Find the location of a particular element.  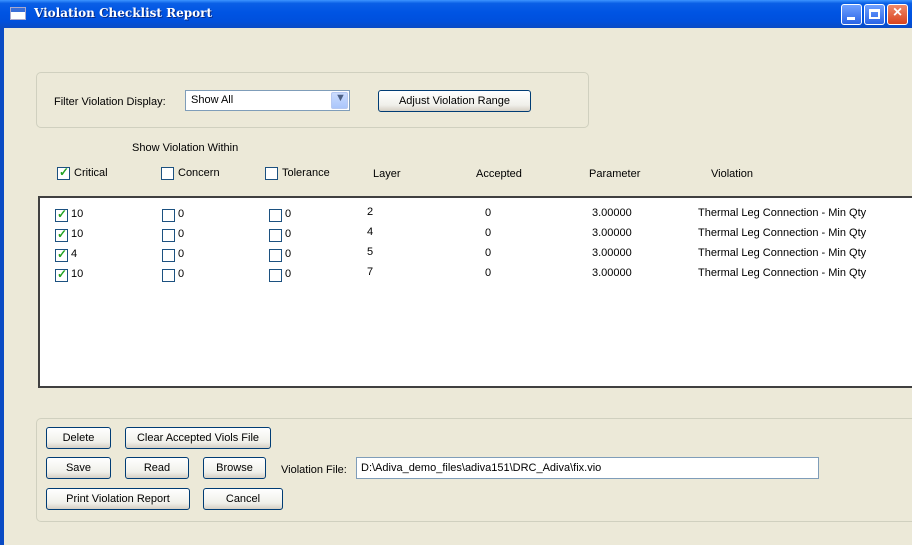

minimize-icon is located at coordinates (851, 18).